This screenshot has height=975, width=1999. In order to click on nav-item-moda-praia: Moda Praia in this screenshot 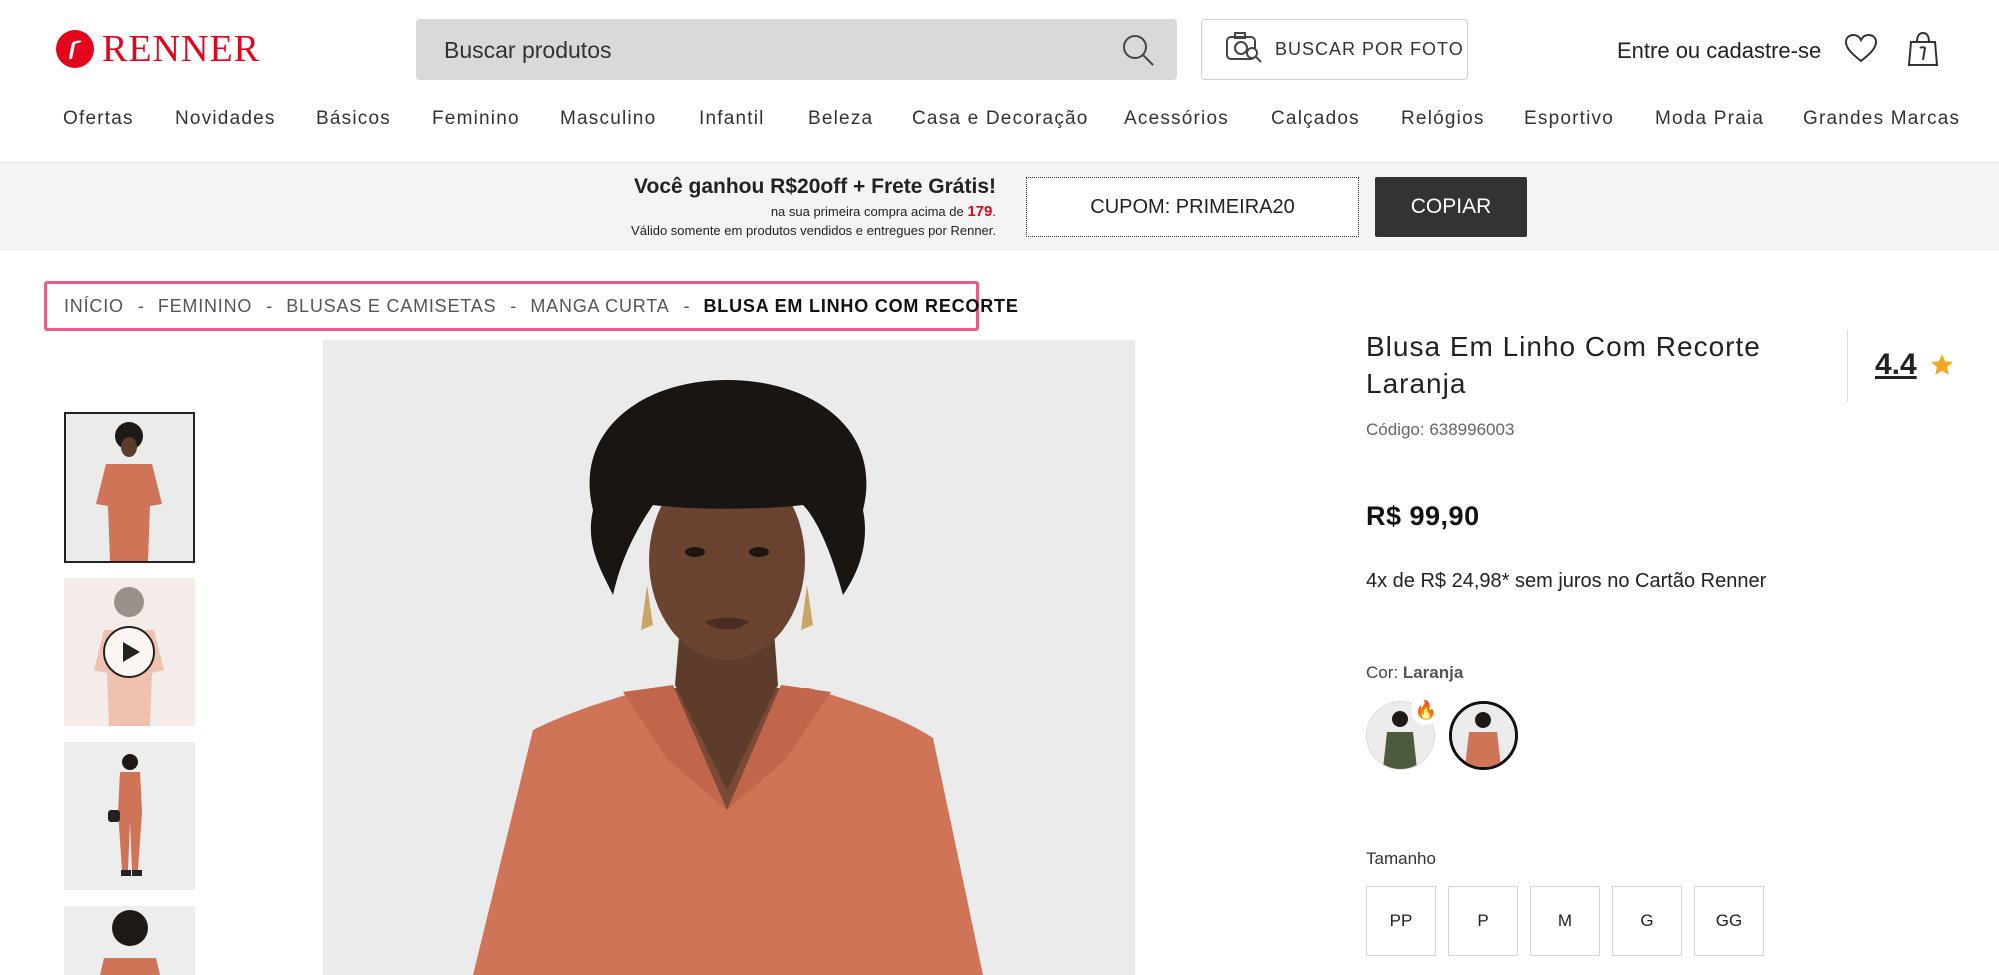, I will do `click(1709, 119)`.